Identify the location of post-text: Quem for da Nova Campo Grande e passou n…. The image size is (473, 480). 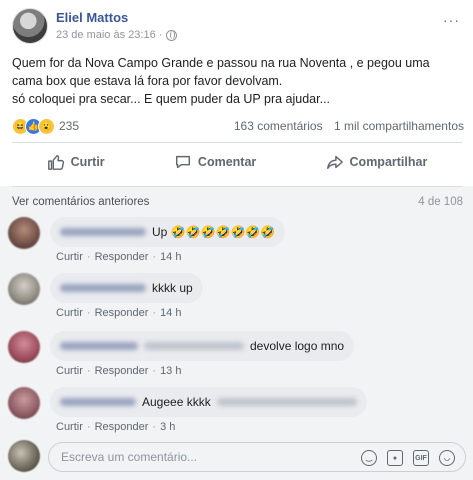
(237, 81).